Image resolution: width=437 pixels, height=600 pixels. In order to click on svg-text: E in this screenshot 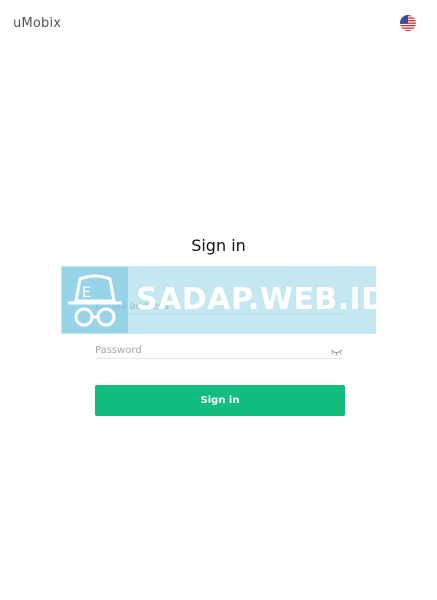, I will do `click(86, 293)`.